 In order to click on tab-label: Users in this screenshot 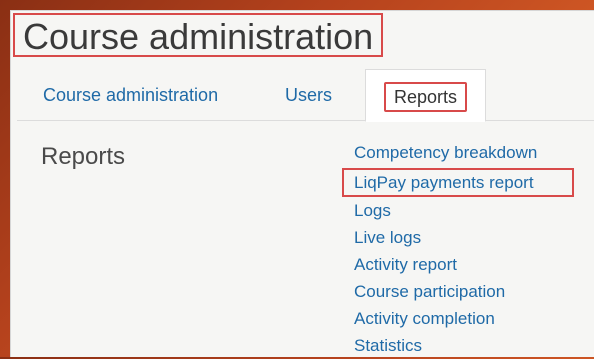, I will do `click(309, 95)`.